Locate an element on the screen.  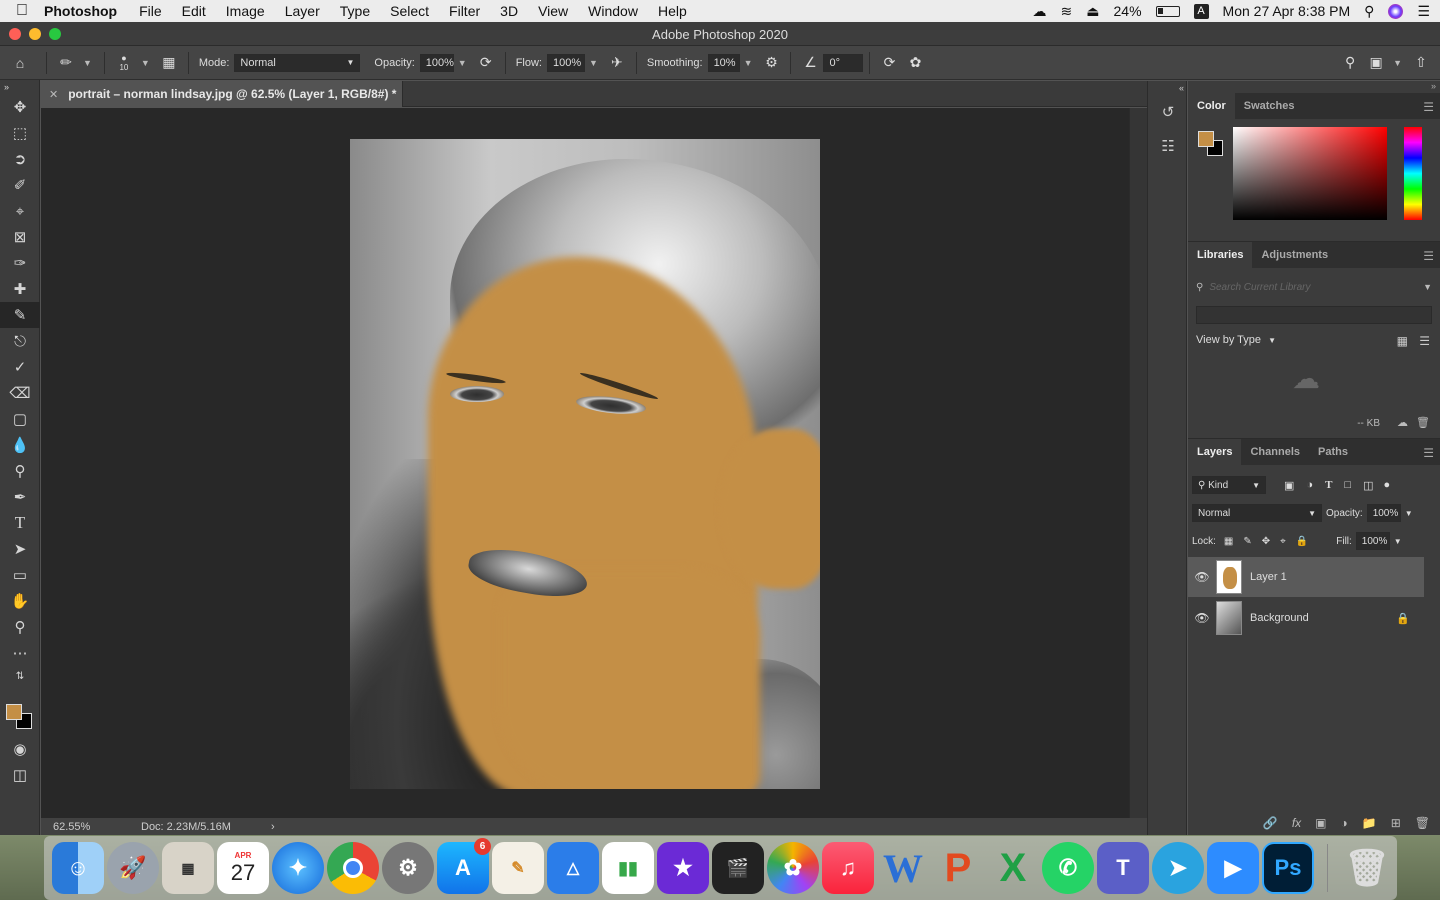
finder-icon: ☺ is located at coordinates (78, 868).